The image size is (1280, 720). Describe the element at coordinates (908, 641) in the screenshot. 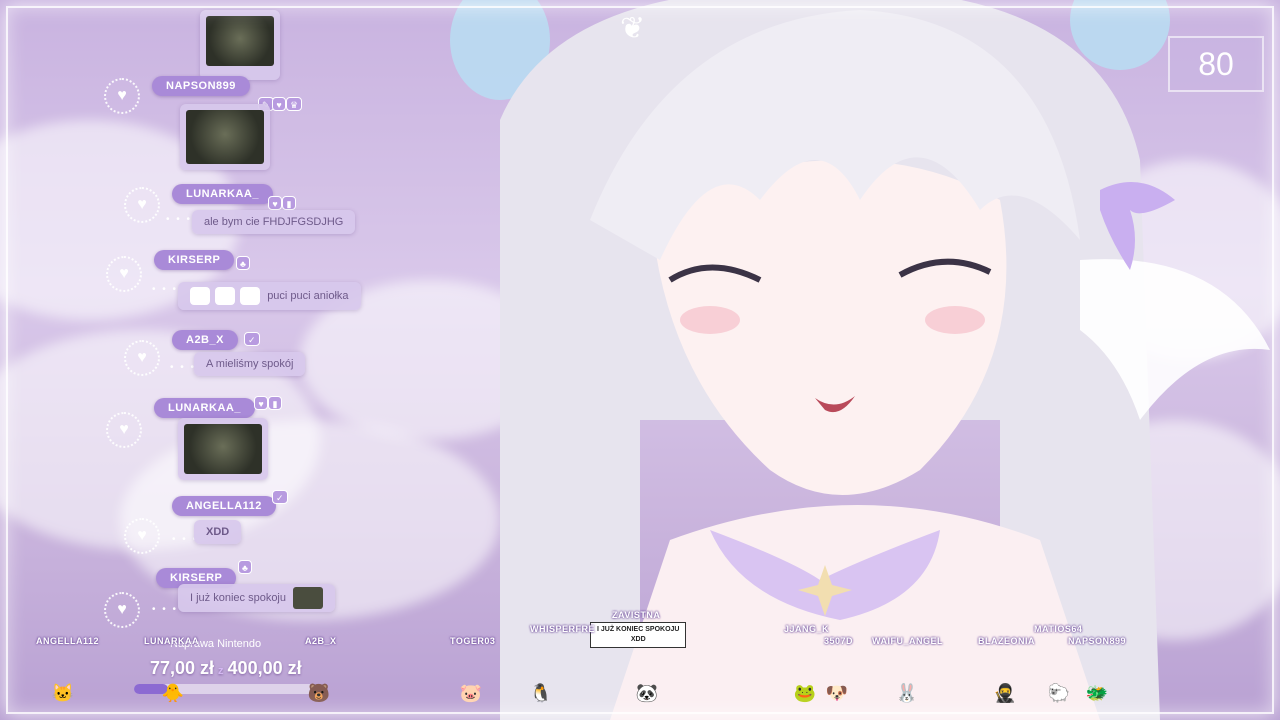

I see `viewer-name: WAIFU_ANGEL` at that location.